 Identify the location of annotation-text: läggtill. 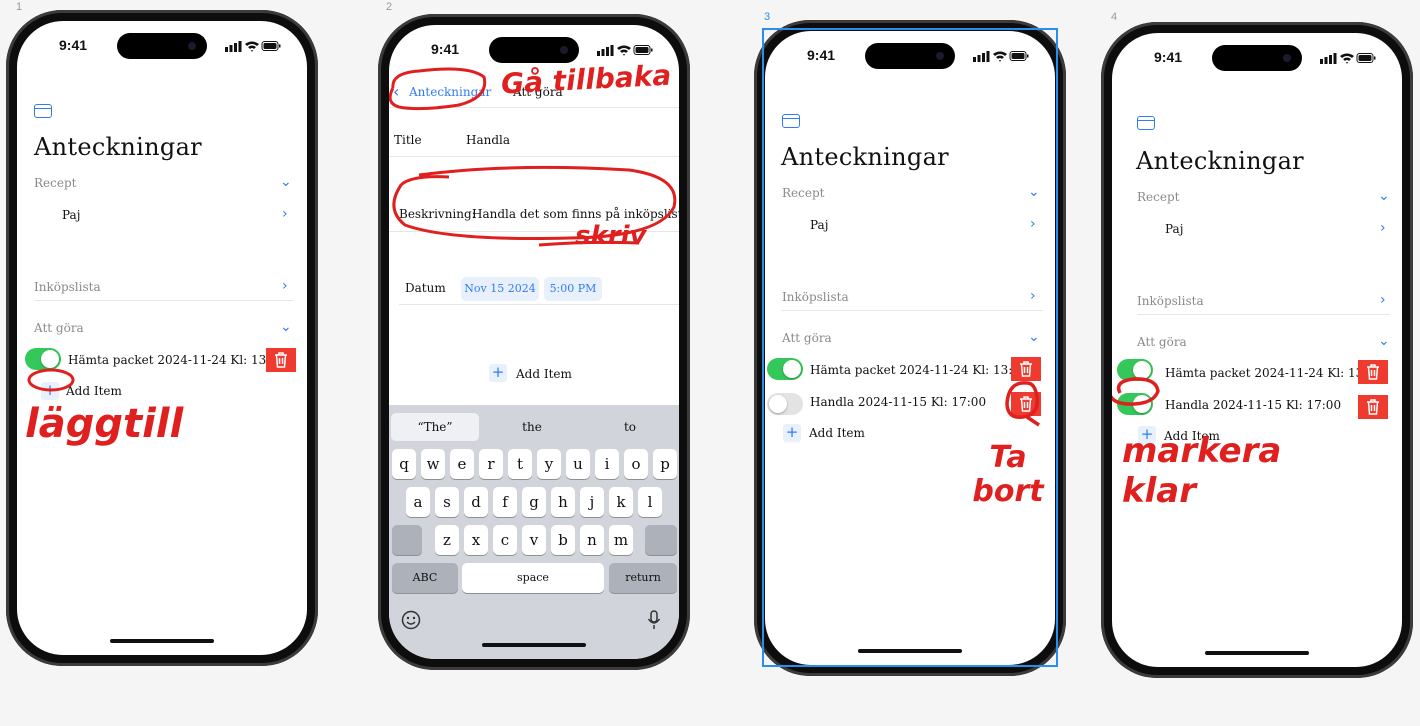
(104, 424).